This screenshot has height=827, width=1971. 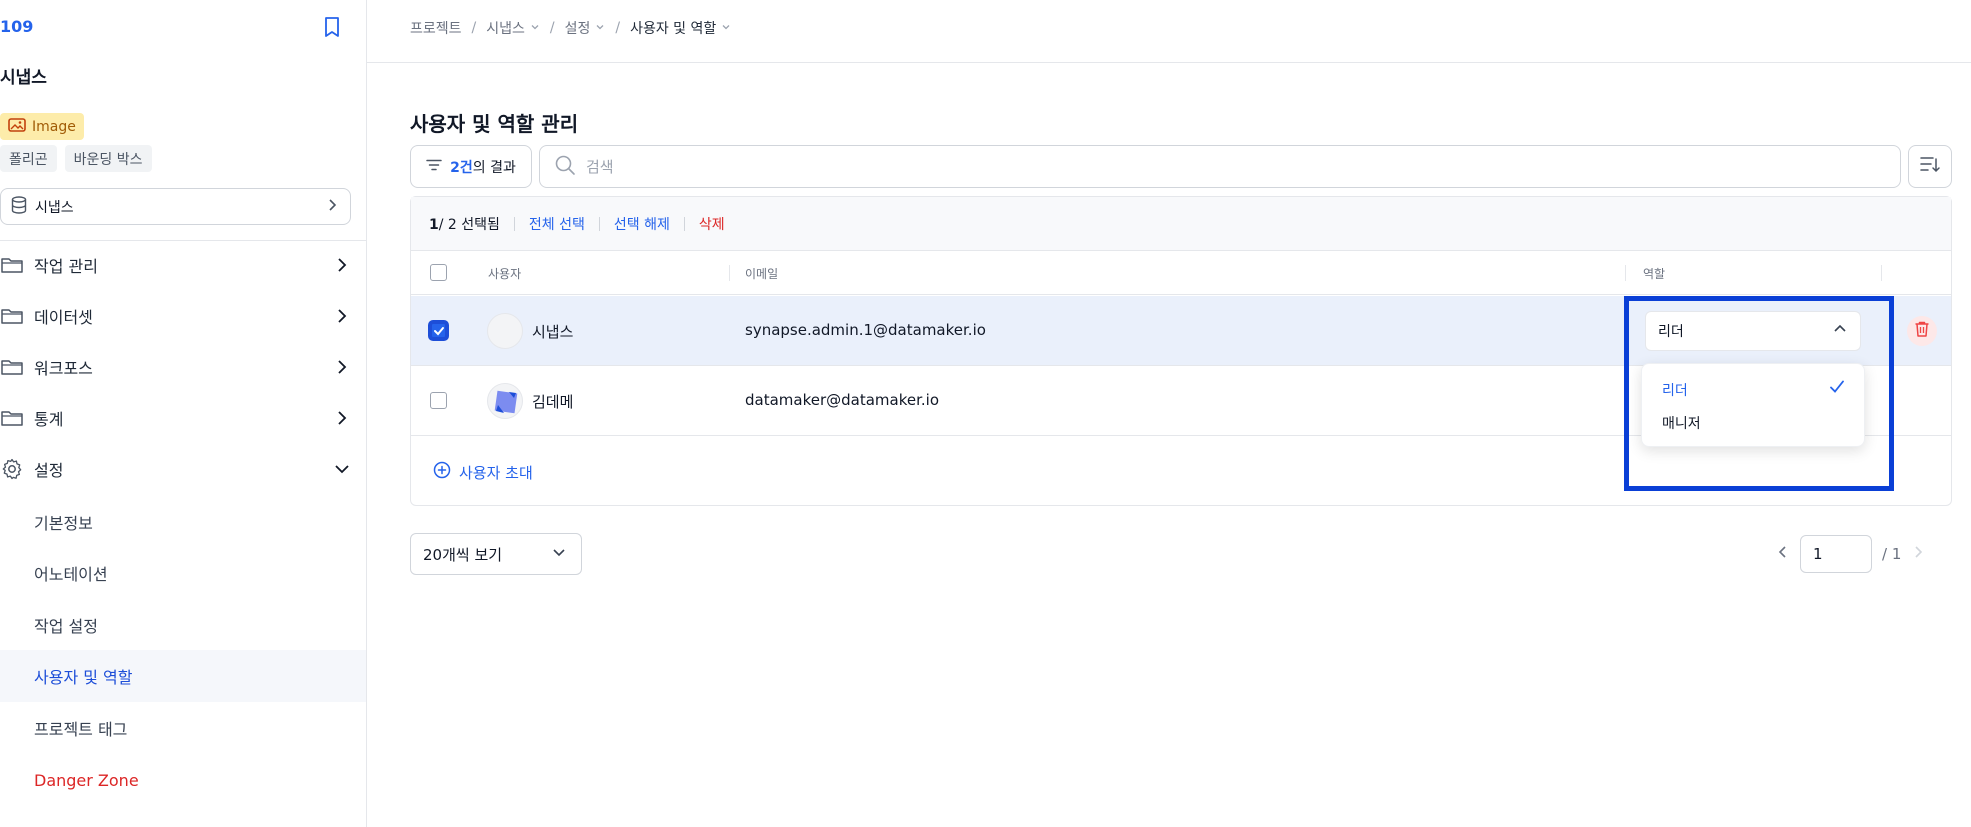 I want to click on sidebar-item-danger-zone: Danger Zone, so click(x=183, y=780).